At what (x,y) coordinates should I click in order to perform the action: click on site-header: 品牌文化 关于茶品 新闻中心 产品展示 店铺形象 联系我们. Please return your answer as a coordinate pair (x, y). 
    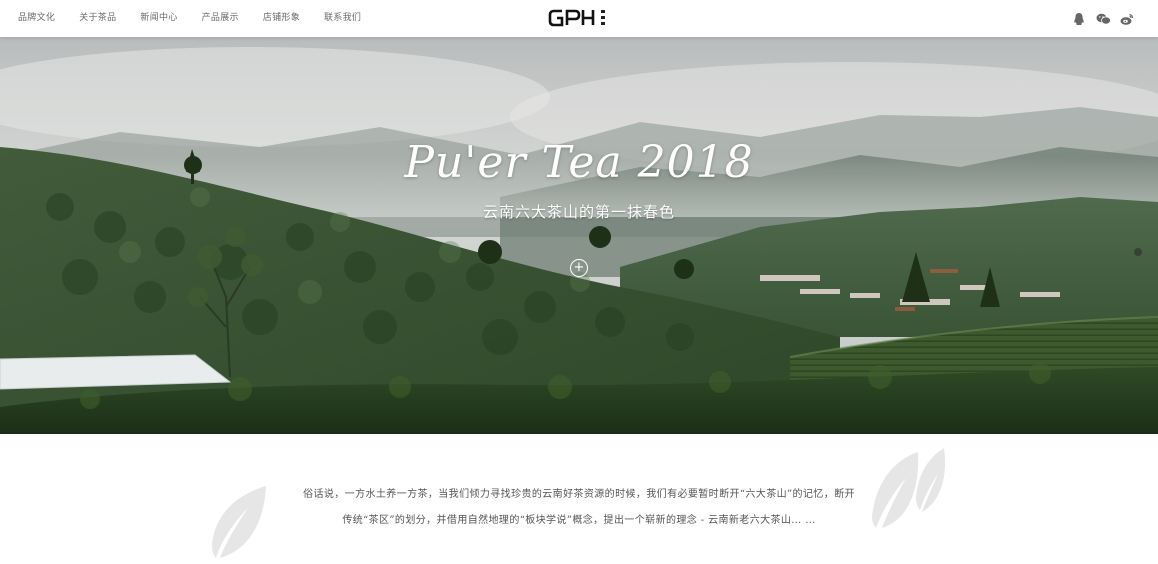
    Looking at the image, I should click on (579, 18).